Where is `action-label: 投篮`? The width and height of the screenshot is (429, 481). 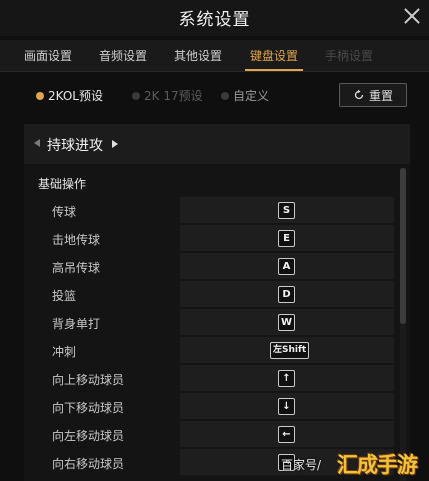 action-label: 投篮 is located at coordinates (64, 296).